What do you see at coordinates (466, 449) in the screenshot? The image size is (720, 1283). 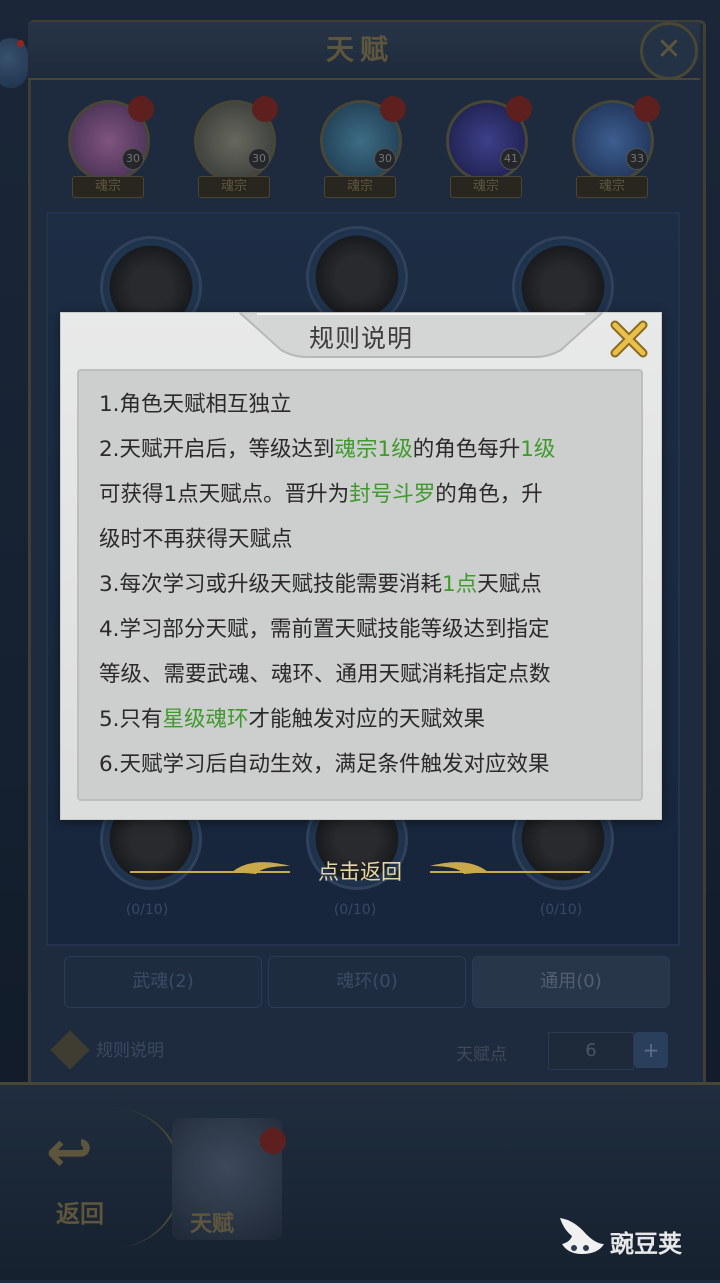 I see `rule-text: 的角色每升` at bounding box center [466, 449].